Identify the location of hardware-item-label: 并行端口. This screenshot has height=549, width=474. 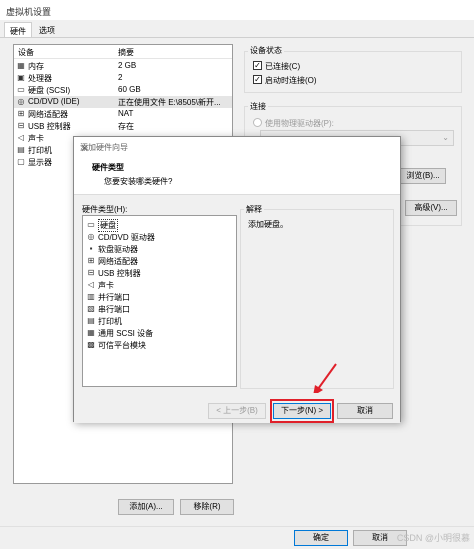
(114, 297).